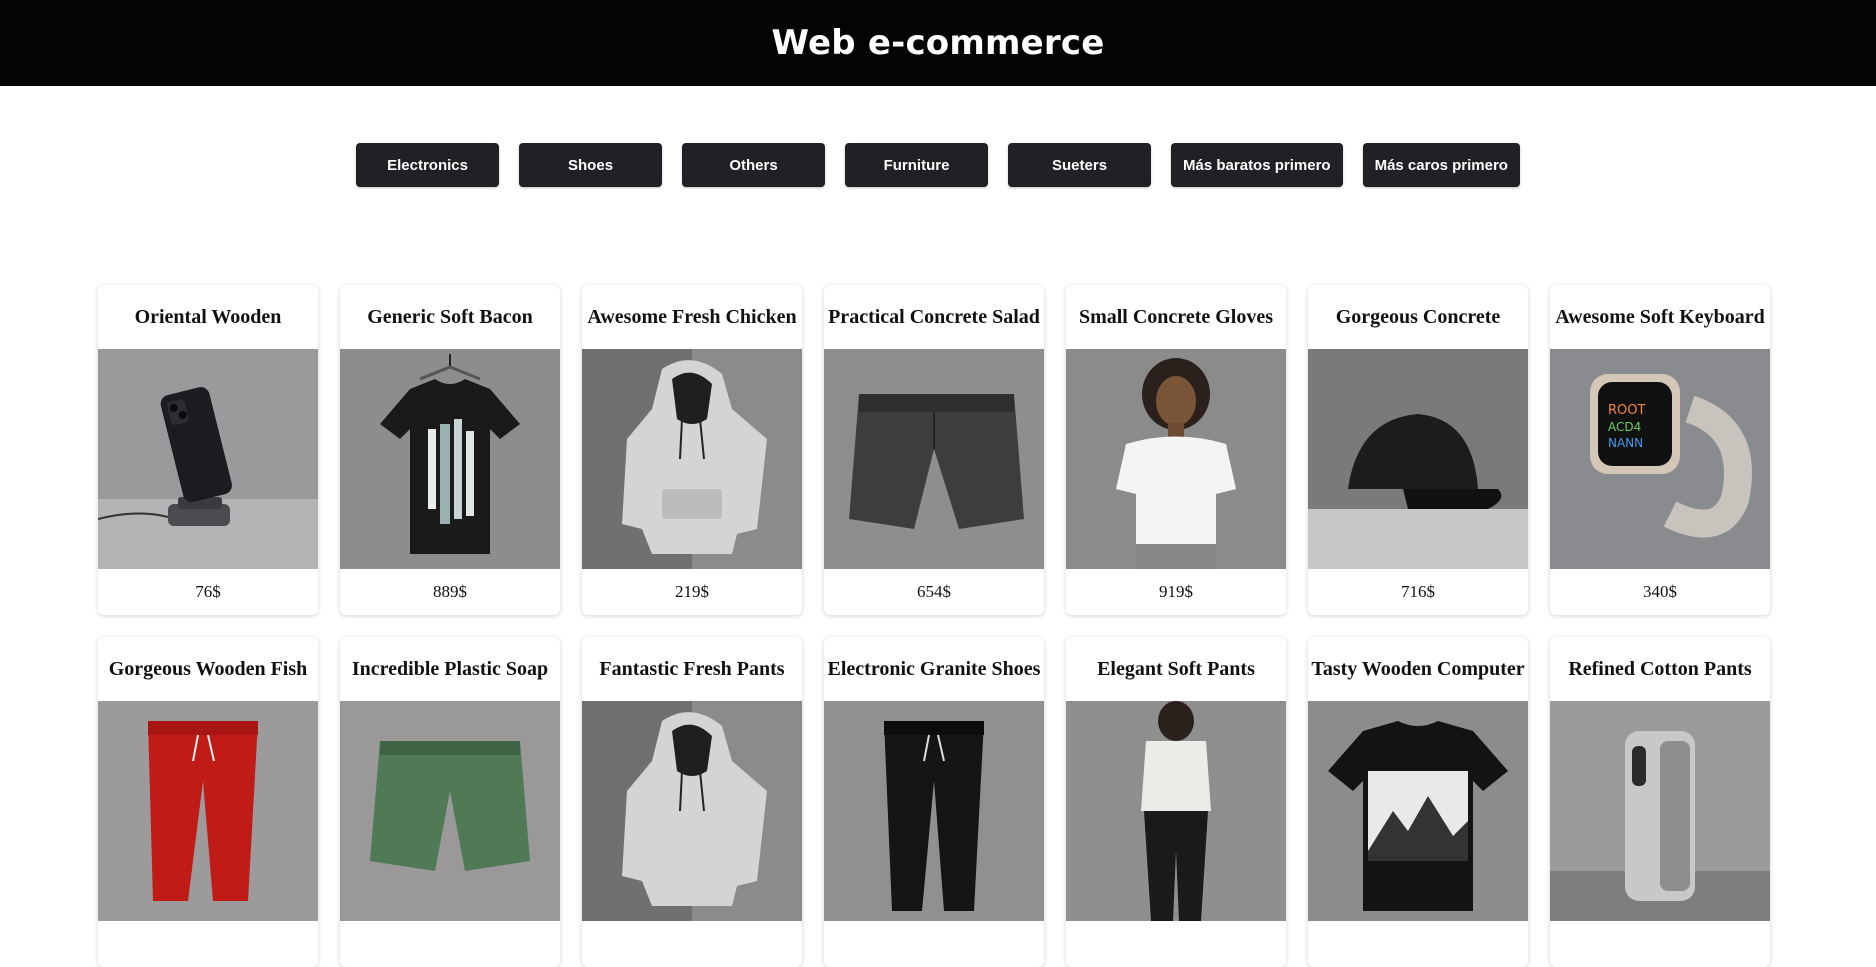 The image size is (1876, 967). Describe the element at coordinates (208, 811) in the screenshot. I see `red-joggers-image` at that location.